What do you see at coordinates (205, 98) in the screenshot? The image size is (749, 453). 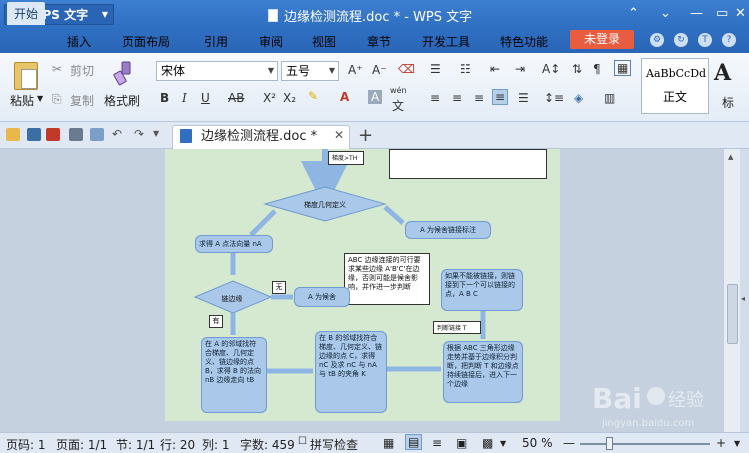 I see `underline-button: U` at bounding box center [205, 98].